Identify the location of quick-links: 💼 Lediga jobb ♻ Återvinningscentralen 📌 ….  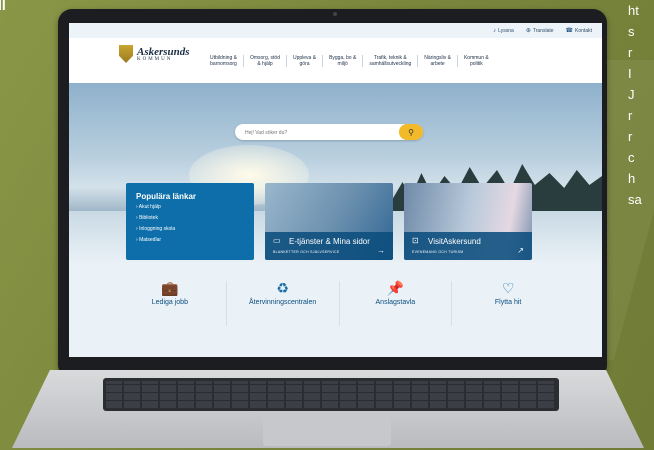
(339, 303).